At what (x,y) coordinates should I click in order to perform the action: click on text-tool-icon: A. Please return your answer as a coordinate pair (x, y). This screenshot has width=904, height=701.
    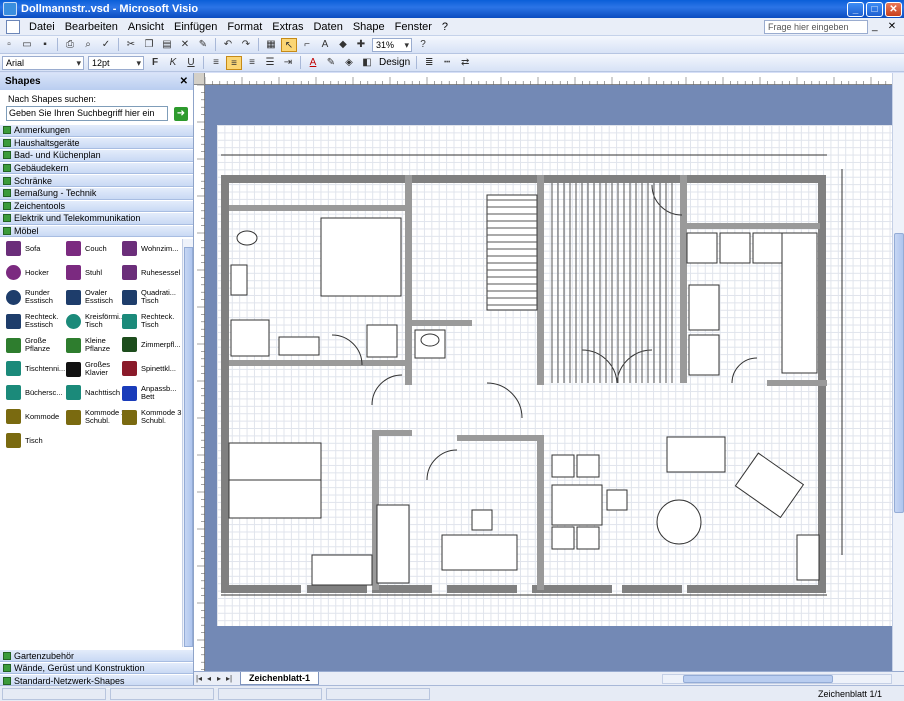
    Looking at the image, I should click on (325, 45).